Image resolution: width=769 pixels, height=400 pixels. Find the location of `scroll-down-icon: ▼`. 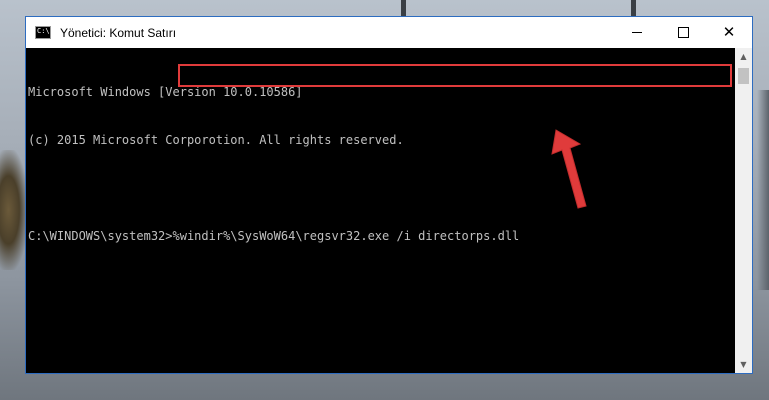

scroll-down-icon: ▼ is located at coordinates (743, 364).